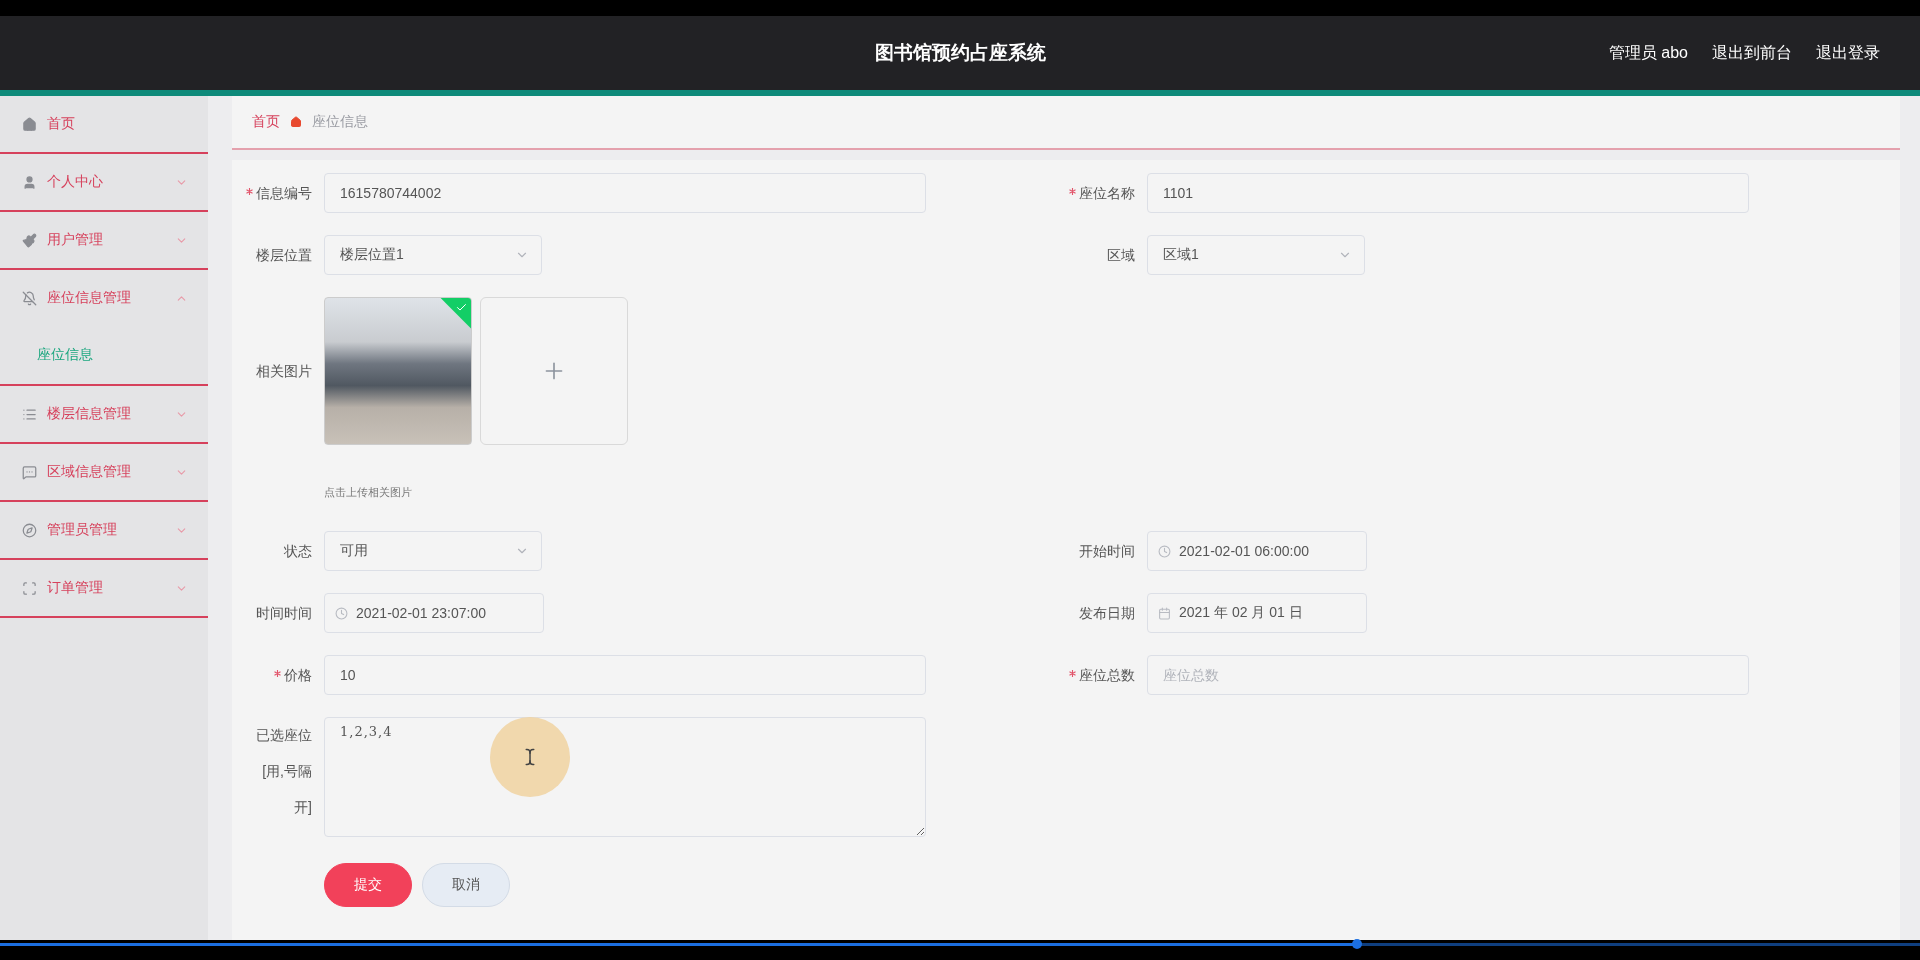 The width and height of the screenshot is (1920, 960). What do you see at coordinates (29, 414) in the screenshot?
I see `list-icon` at bounding box center [29, 414].